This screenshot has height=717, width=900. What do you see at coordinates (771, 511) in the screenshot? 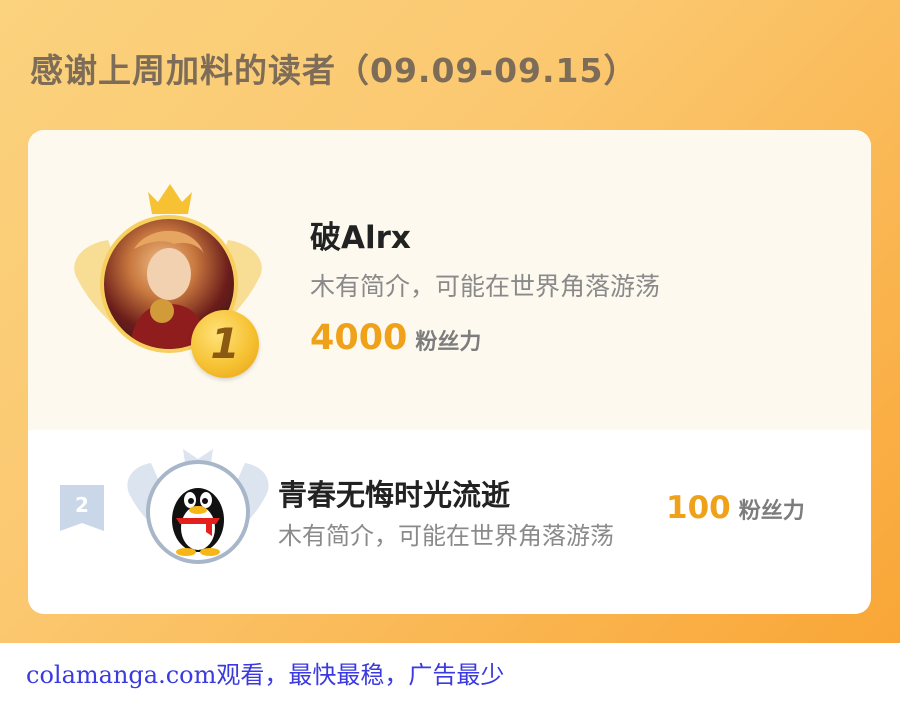
I see `rank-2-power-unit: 粉丝力` at bounding box center [771, 511].